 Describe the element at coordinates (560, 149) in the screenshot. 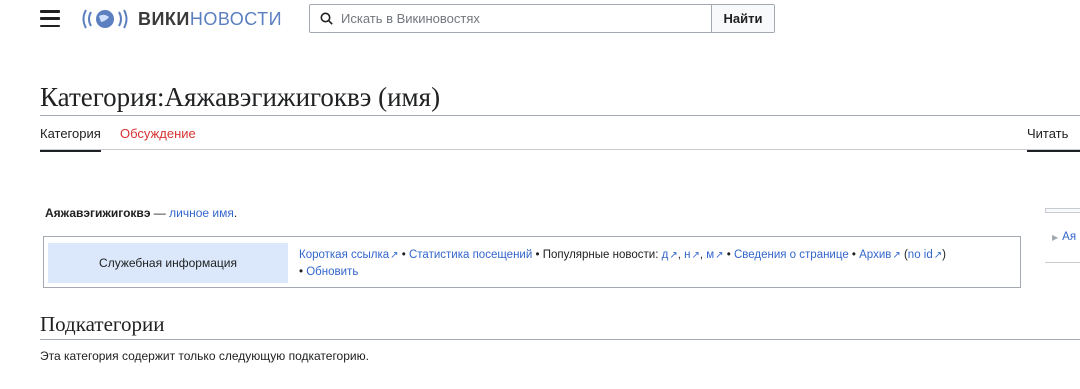

I see `tabs-divider` at that location.